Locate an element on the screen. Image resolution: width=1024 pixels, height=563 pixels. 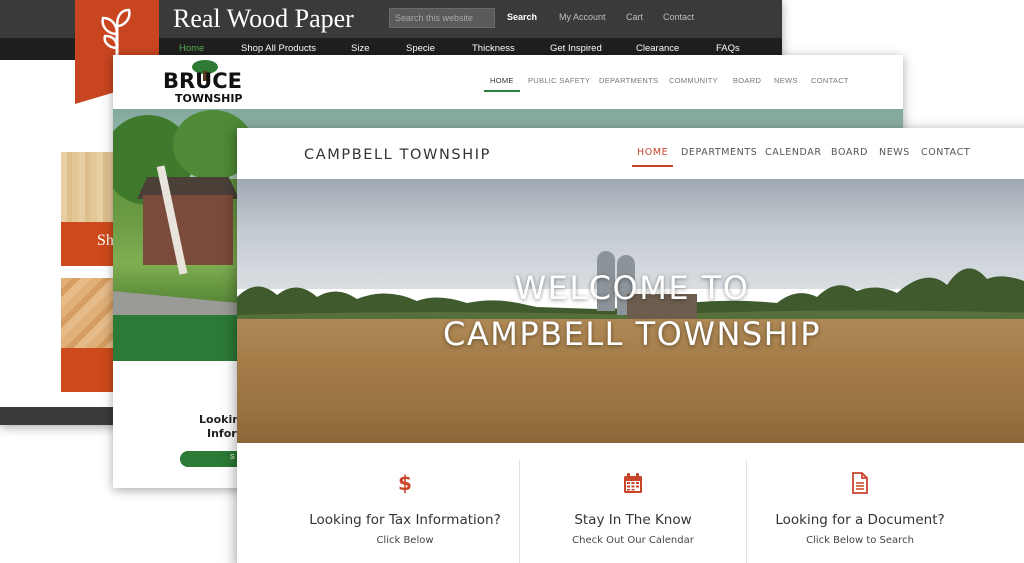
bruce-nav-board: BOARD is located at coordinates (747, 80).